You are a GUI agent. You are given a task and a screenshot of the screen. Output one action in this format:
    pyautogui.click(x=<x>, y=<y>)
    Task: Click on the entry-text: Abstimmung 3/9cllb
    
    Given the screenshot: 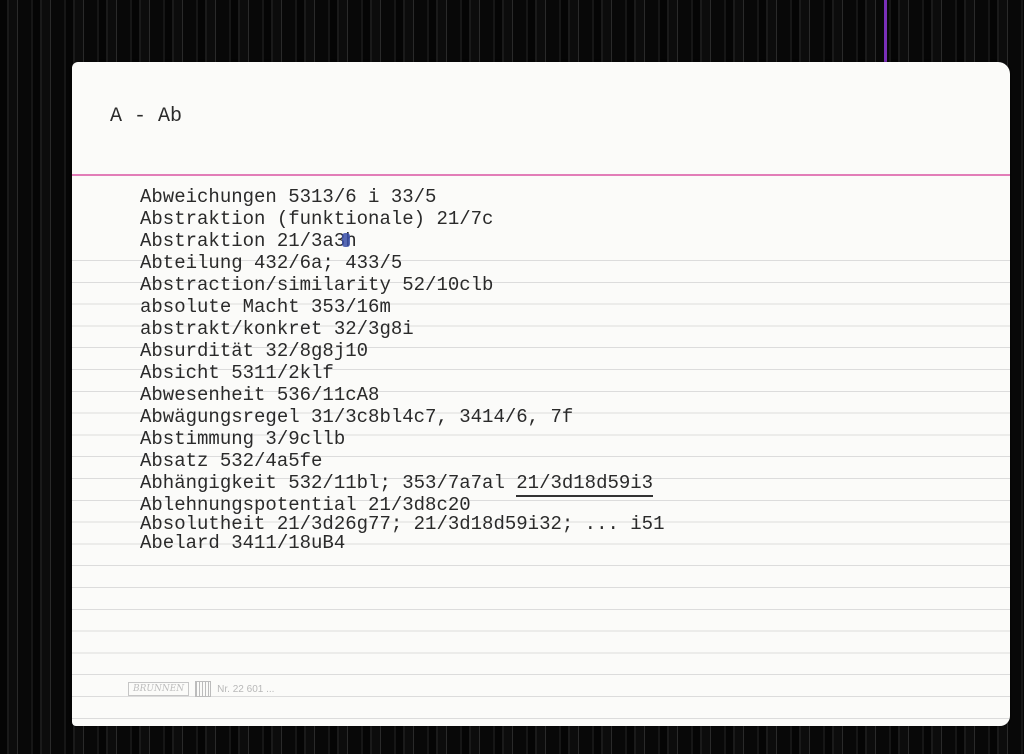 What is the action you would take?
    pyautogui.click(x=243, y=439)
    